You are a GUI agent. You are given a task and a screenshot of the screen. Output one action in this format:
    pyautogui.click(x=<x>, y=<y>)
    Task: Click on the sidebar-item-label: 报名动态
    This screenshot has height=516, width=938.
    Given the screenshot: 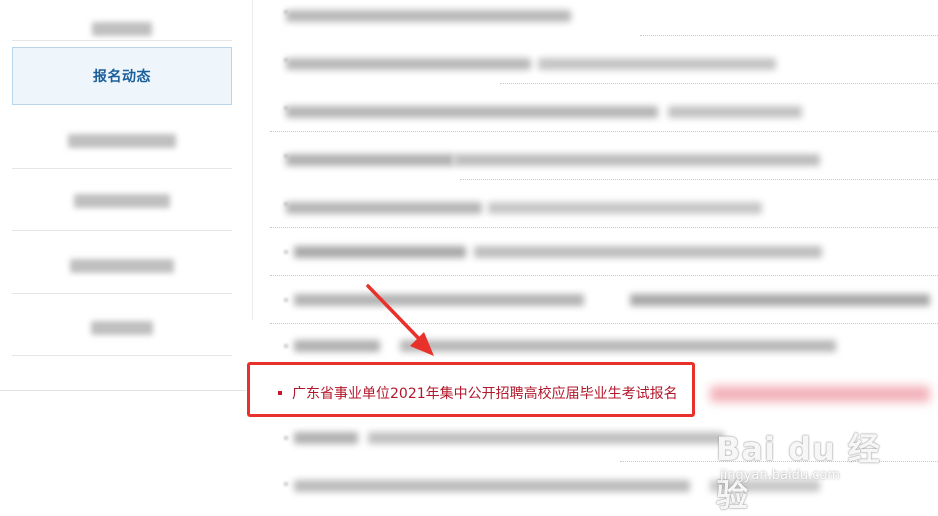 What is the action you would take?
    pyautogui.click(x=122, y=77)
    